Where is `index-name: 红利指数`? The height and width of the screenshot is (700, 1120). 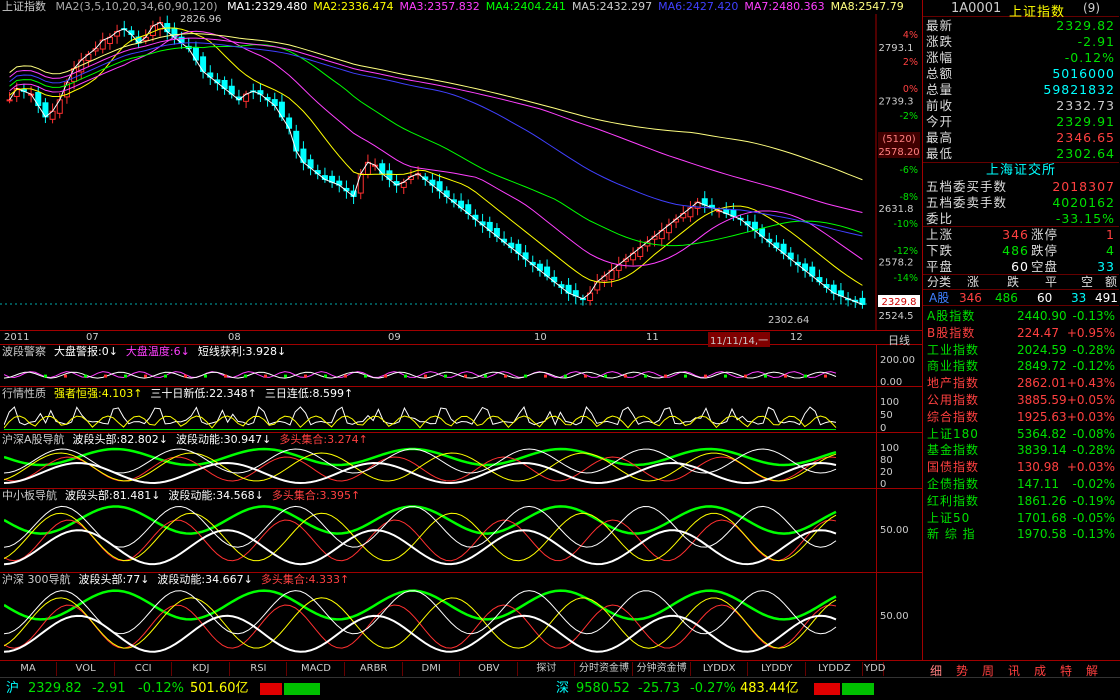 index-name: 红利指数 is located at coordinates (953, 500).